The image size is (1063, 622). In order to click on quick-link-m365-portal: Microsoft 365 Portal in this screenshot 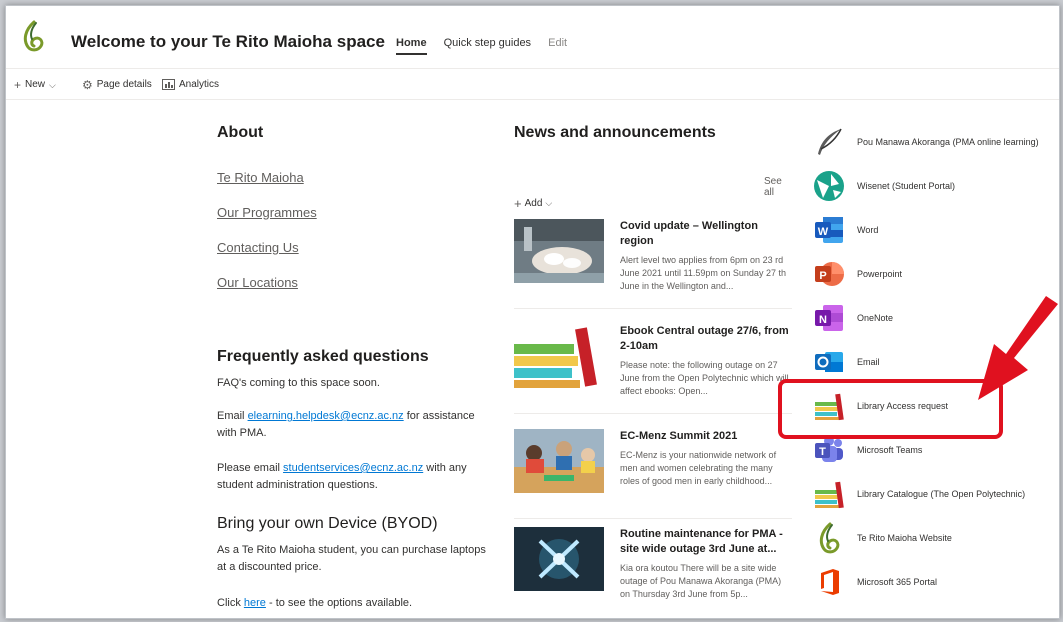, I will do `click(935, 582)`.